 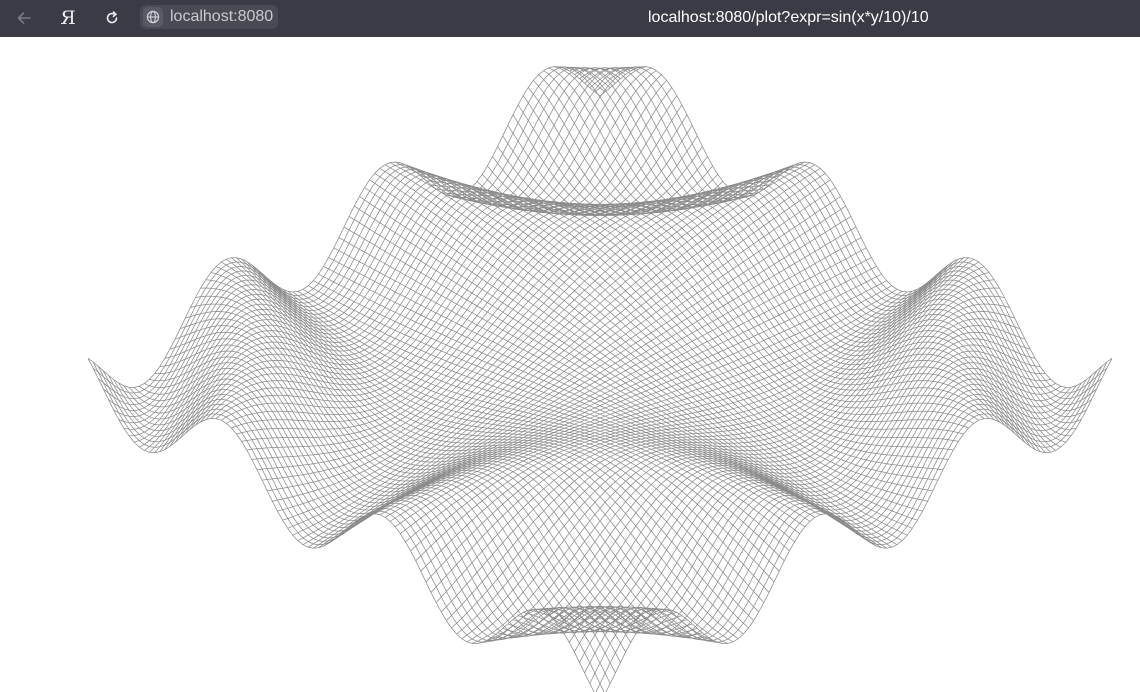 I want to click on page-url-title: localhost:8080/plot?expr=sin(x*y/10)/10, so click(x=788, y=18).